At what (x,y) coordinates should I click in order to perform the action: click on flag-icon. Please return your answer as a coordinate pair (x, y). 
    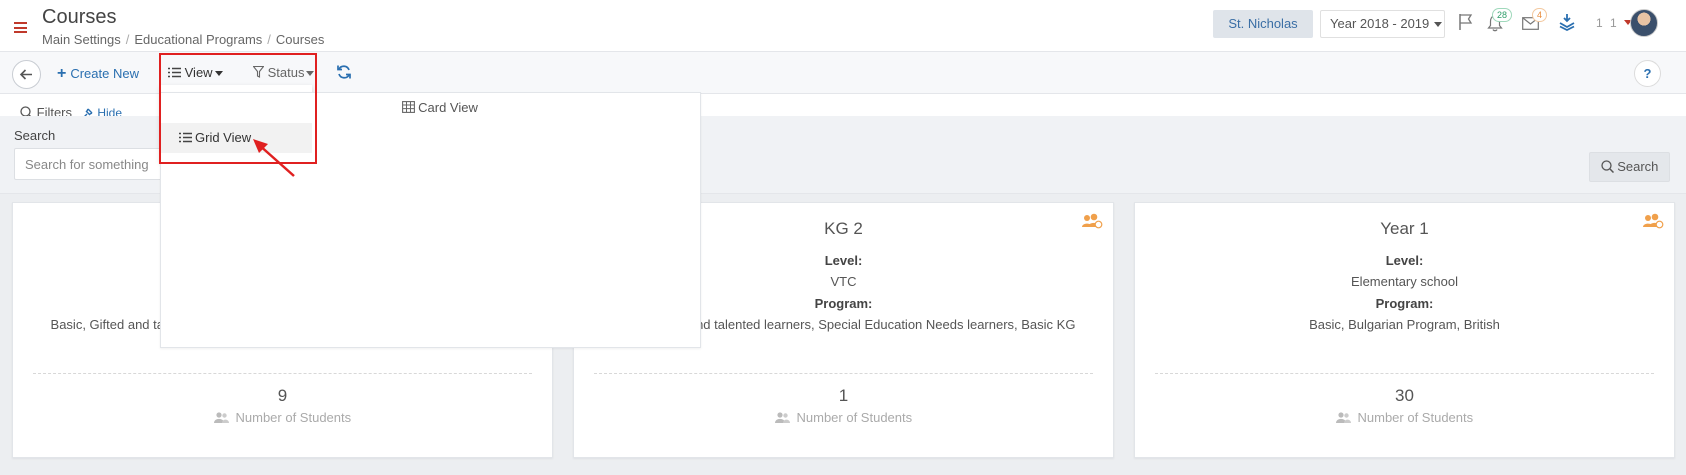
    Looking at the image, I should click on (1466, 22).